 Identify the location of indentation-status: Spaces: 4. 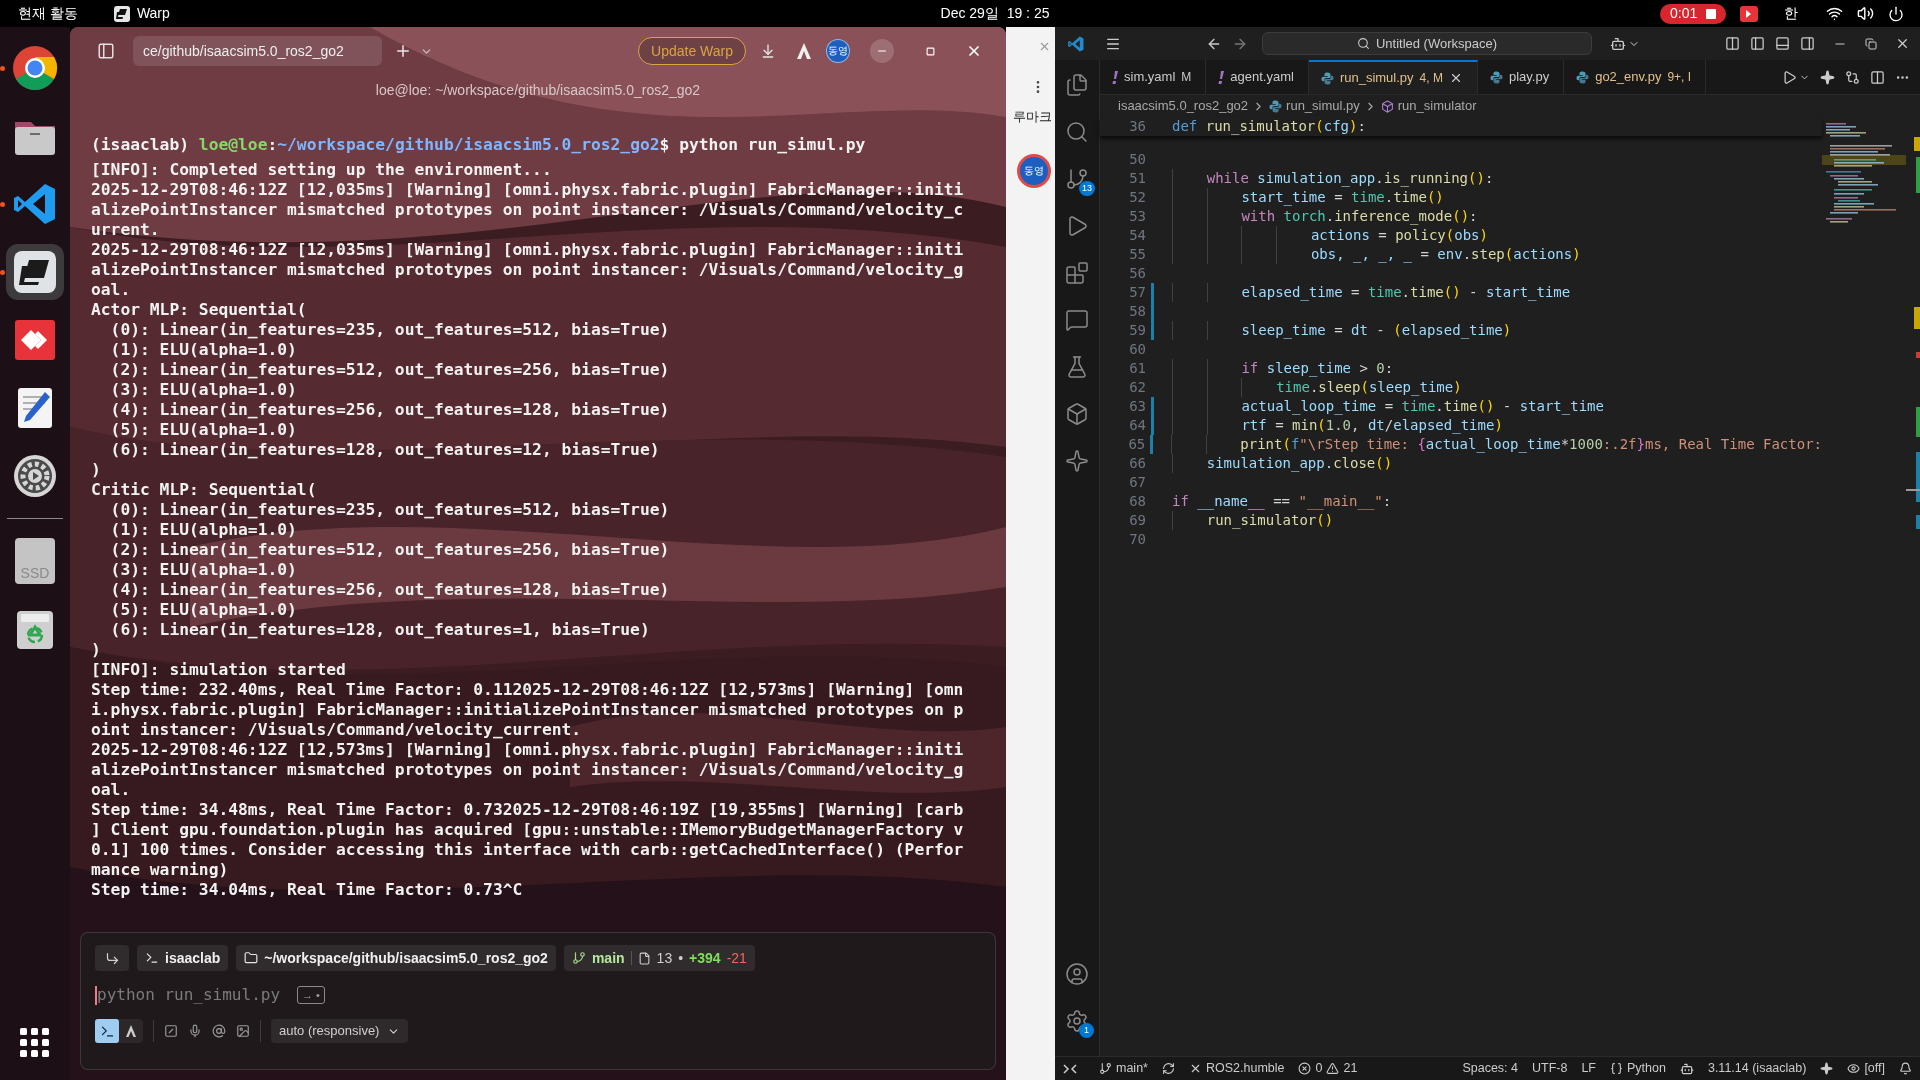
(1490, 1068).